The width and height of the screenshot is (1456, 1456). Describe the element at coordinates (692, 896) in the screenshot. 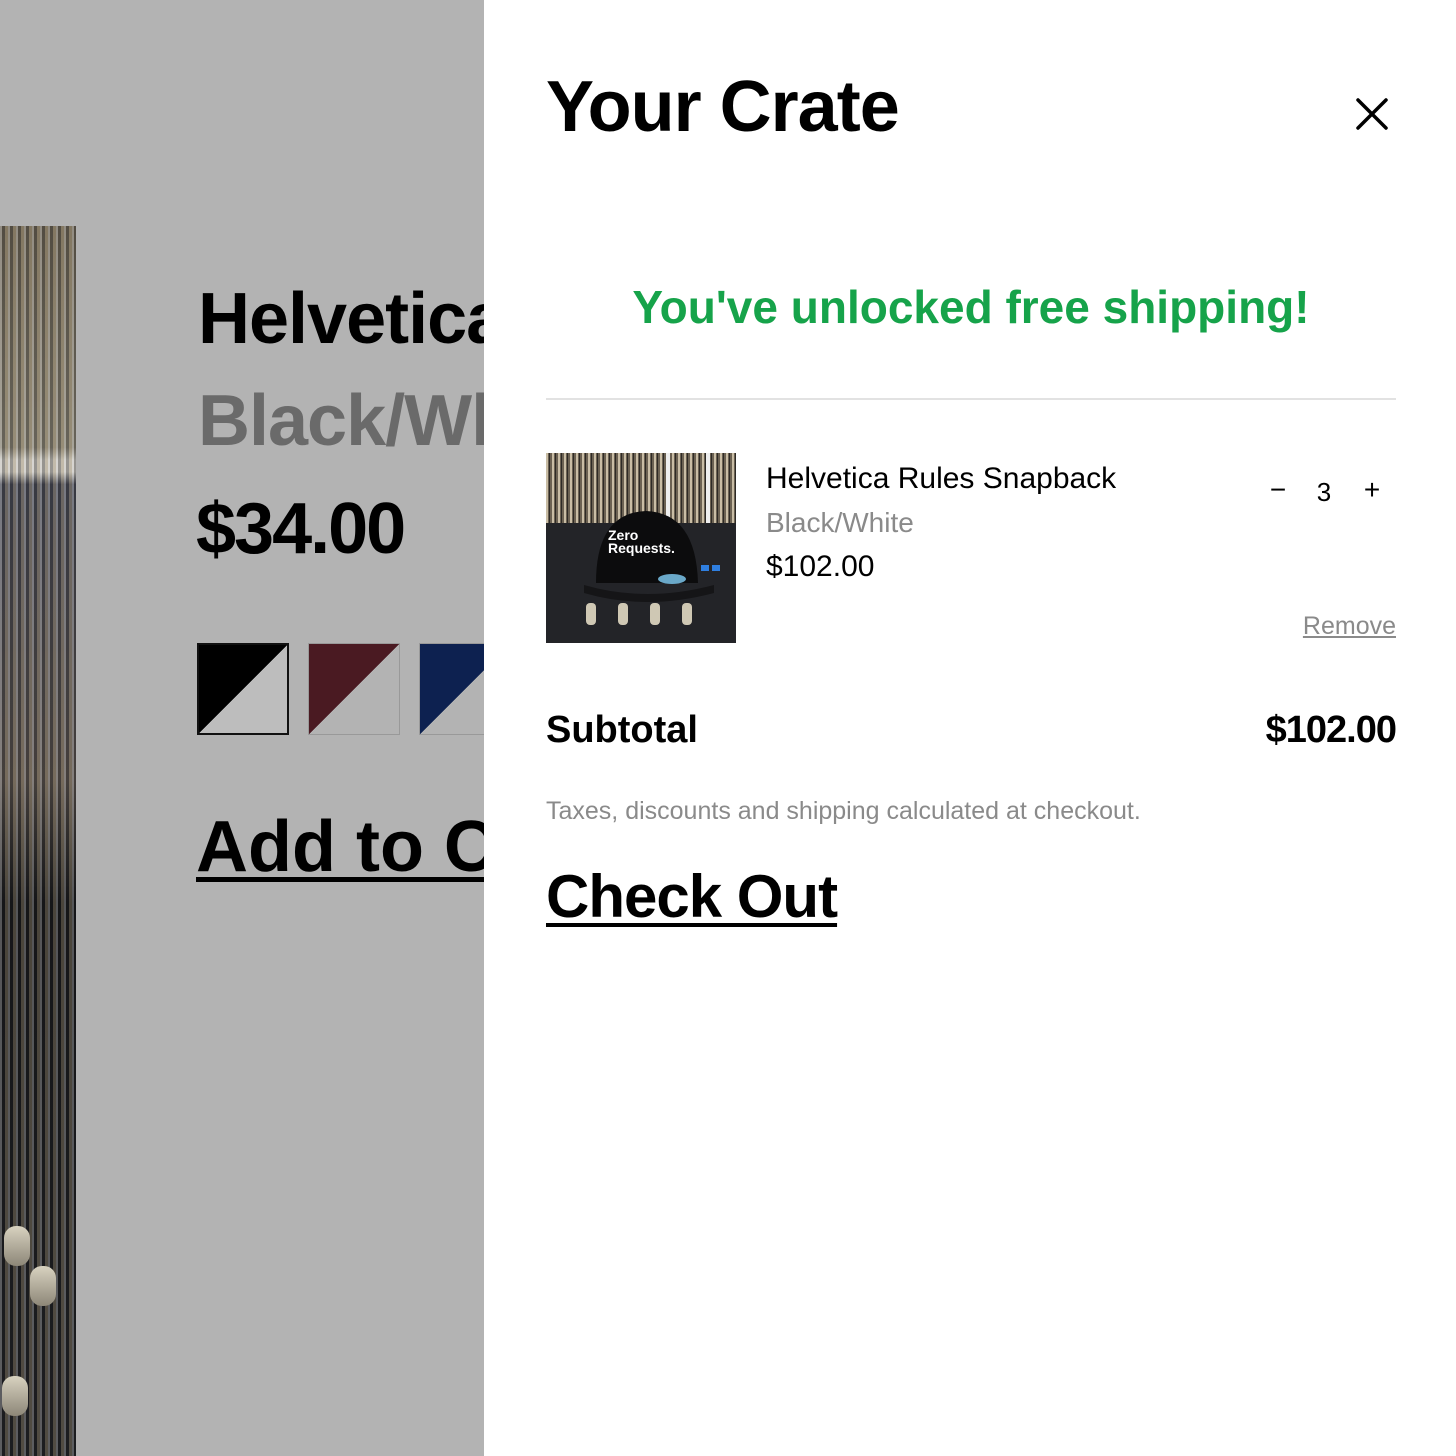

I see `checkout-button: Check Out` at that location.